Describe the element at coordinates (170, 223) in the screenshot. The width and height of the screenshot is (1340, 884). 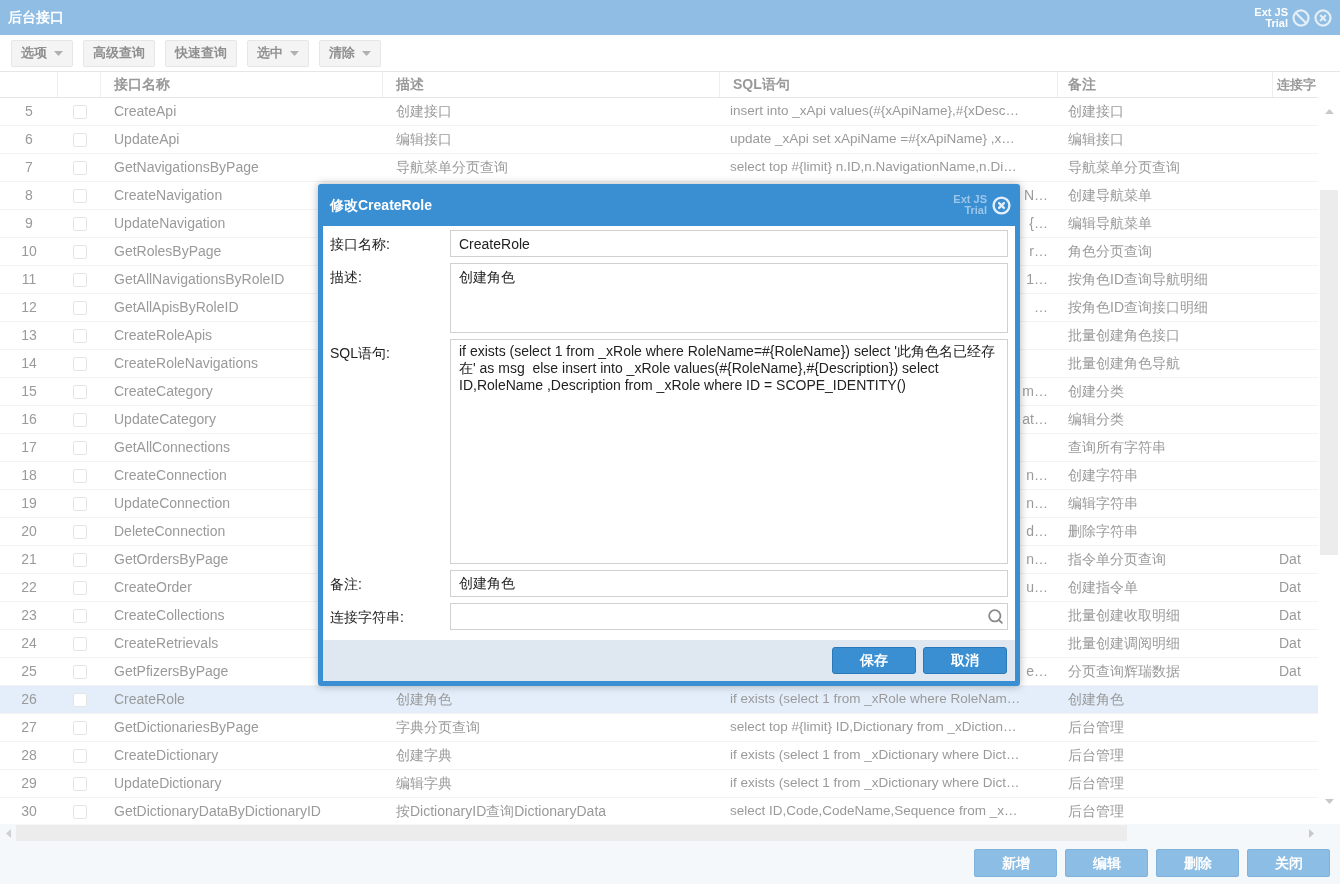
I see `table-cell: UpdateNavigation` at that location.